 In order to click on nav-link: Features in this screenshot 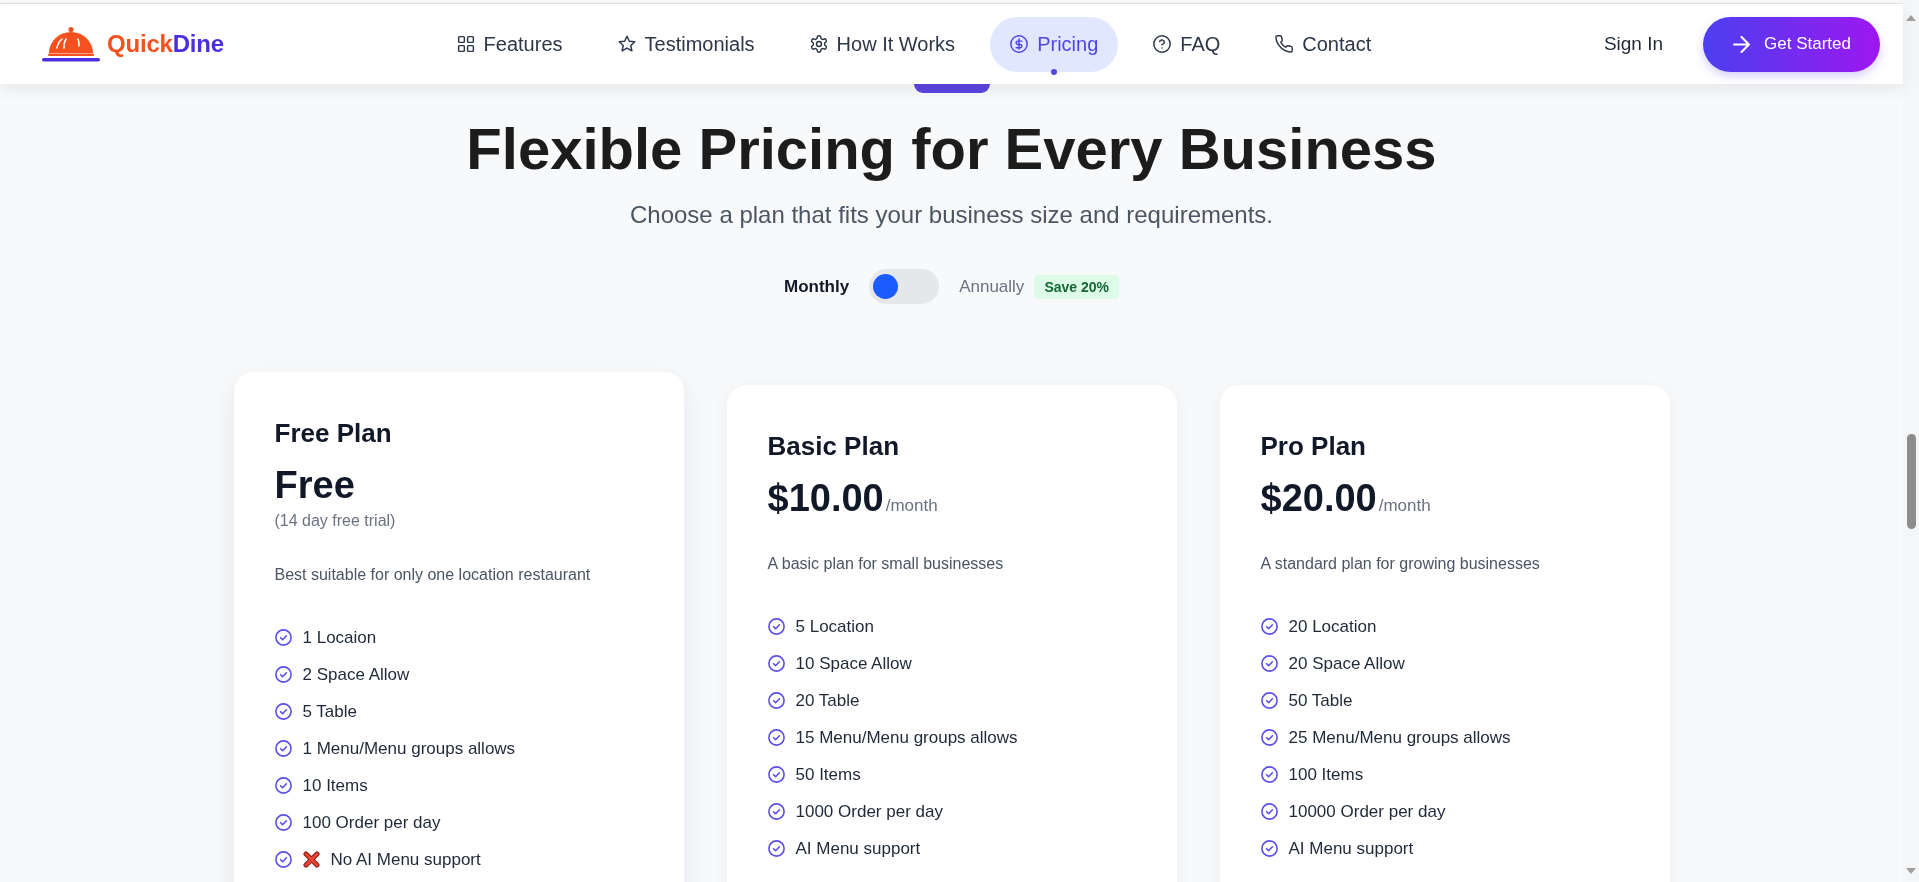, I will do `click(509, 44)`.